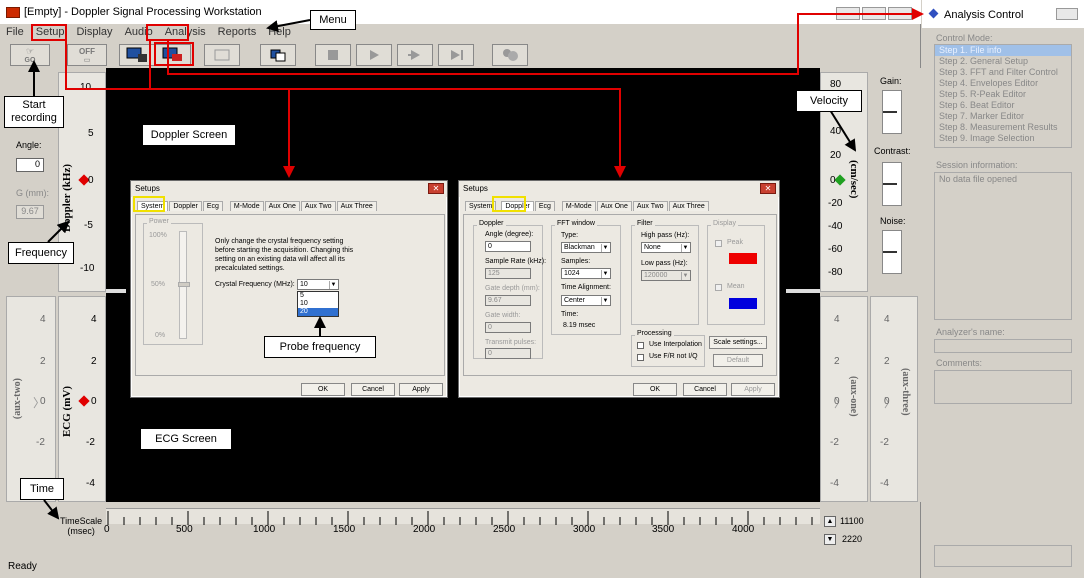 The image size is (1084, 578). I want to click on annotation-ecg-screen: ECG Screen, so click(186, 439).